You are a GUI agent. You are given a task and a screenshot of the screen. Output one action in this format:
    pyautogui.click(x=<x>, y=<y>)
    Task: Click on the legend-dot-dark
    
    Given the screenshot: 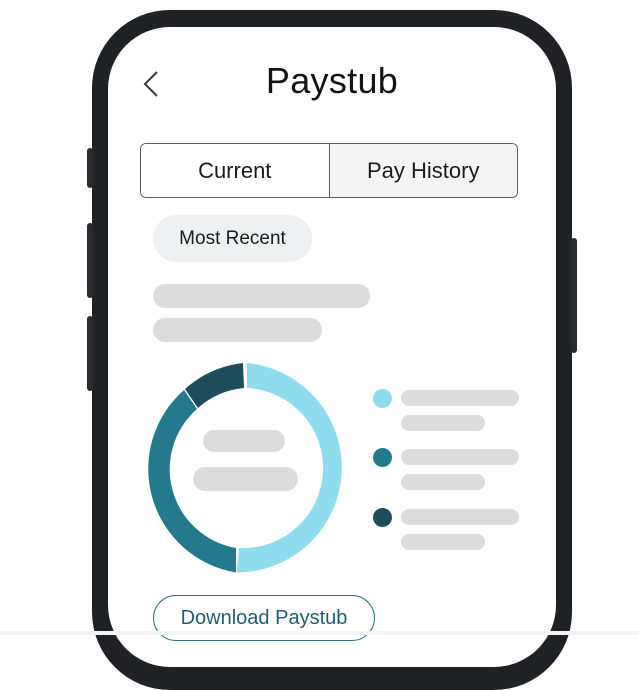 What is the action you would take?
    pyautogui.click(x=382, y=517)
    